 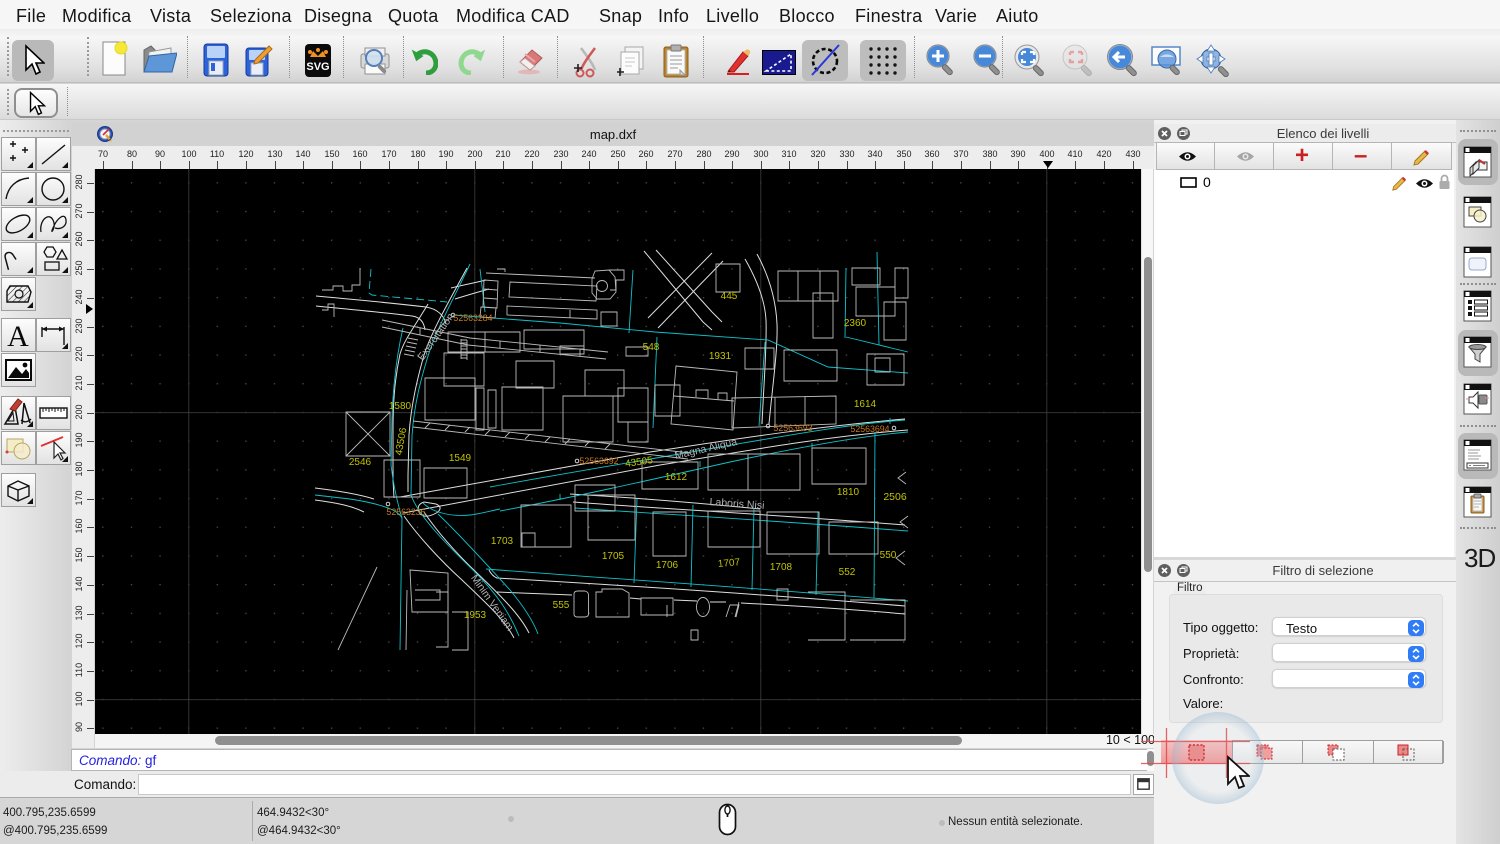 What do you see at coordinates (460, 458) in the screenshot?
I see `svg-text: 1549` at bounding box center [460, 458].